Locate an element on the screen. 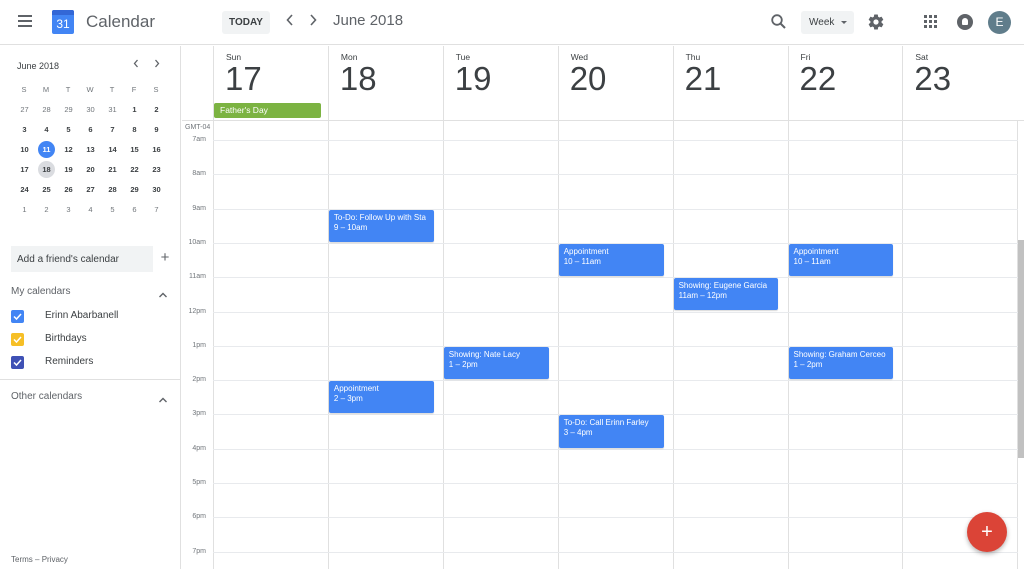 The width and height of the screenshot is (1024, 569). mini-calendar-day: 19 is located at coordinates (68, 170).